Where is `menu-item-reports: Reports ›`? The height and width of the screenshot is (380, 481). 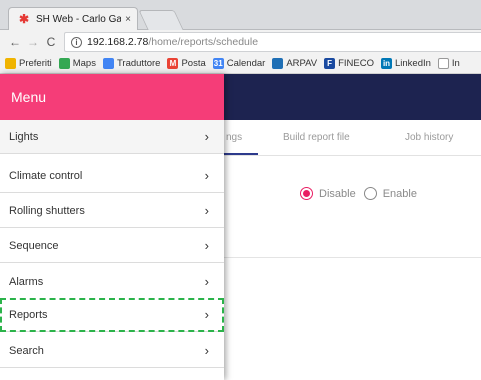
menu-item-reports: Reports › is located at coordinates (112, 315).